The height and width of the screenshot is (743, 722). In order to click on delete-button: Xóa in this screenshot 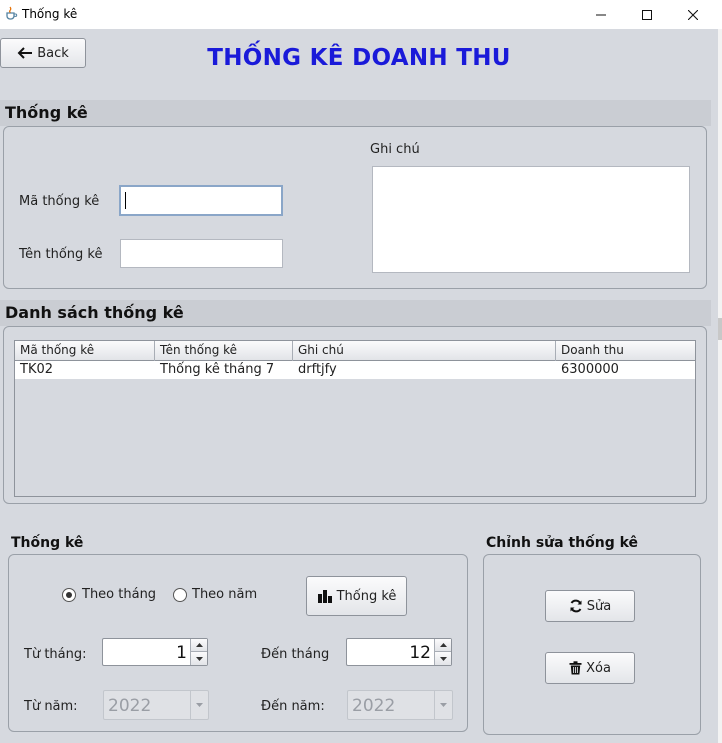, I will do `click(590, 668)`.